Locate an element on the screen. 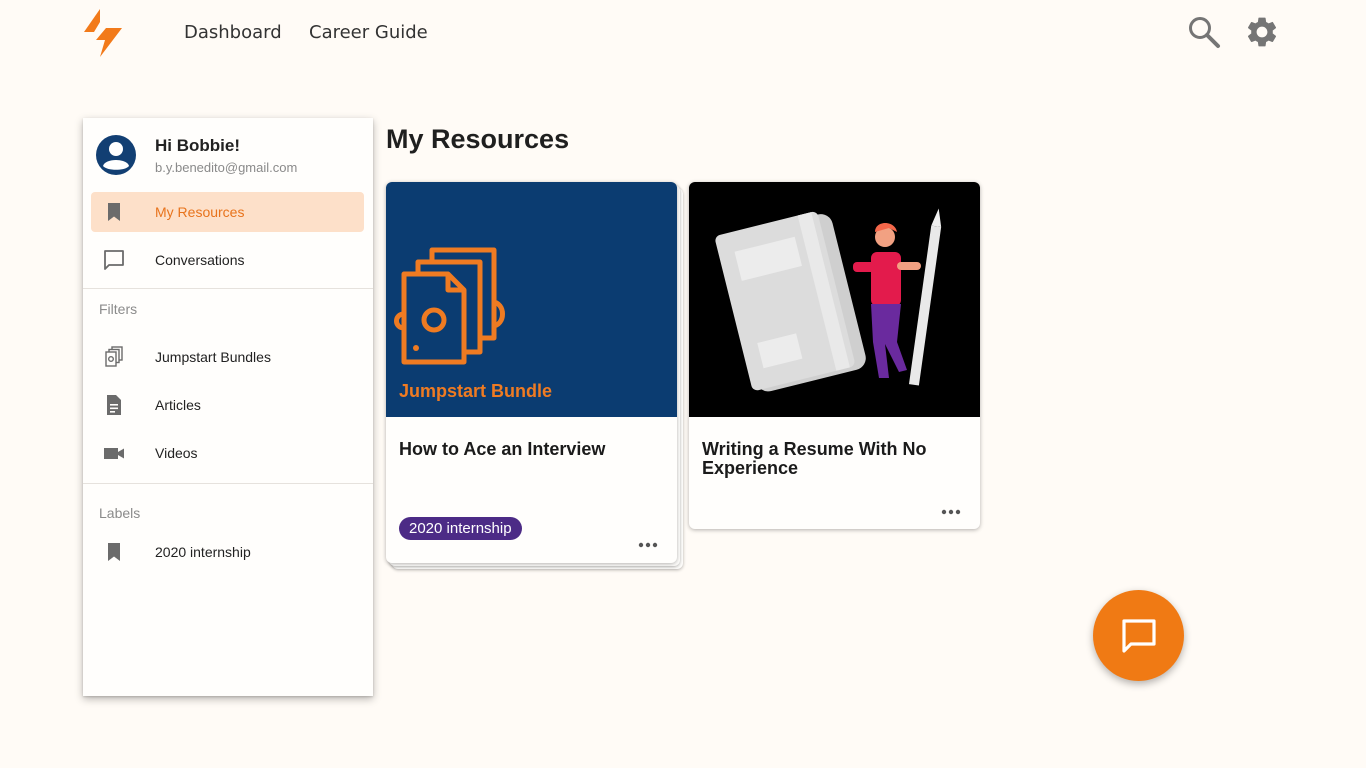 This screenshot has width=1366, height=768. settings-gear-icon is located at coordinates (1262, 32).